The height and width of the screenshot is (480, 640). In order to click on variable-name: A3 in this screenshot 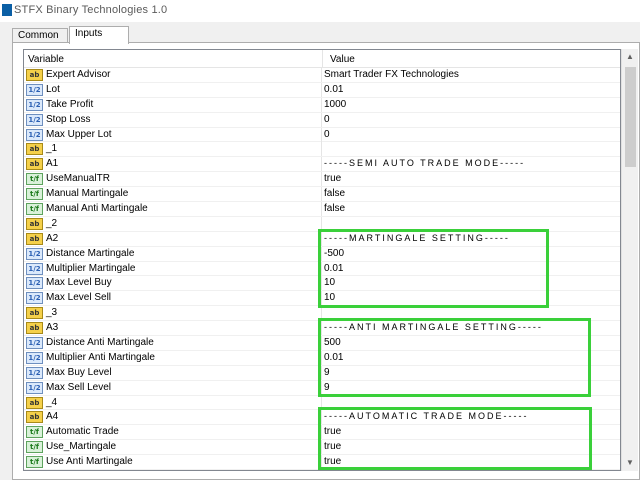, I will do `click(52, 328)`.